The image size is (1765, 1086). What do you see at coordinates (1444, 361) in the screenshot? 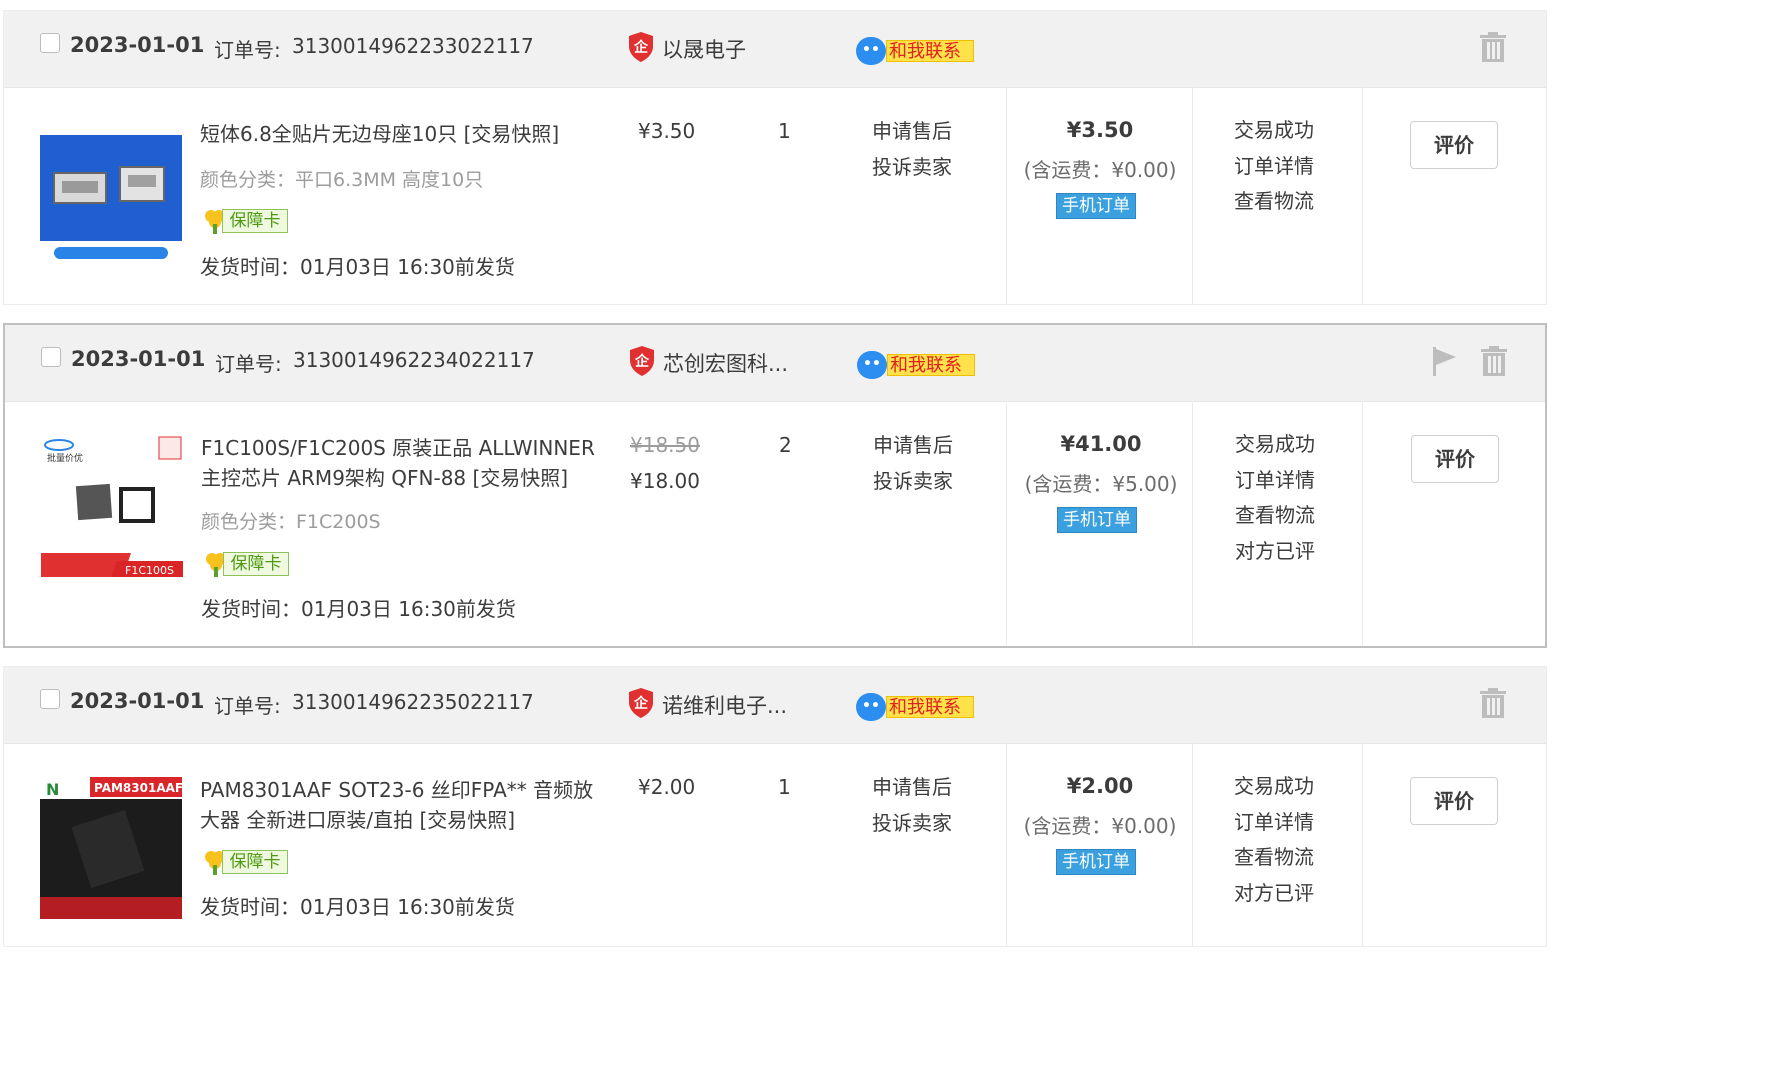
I see `flag-icon` at bounding box center [1444, 361].